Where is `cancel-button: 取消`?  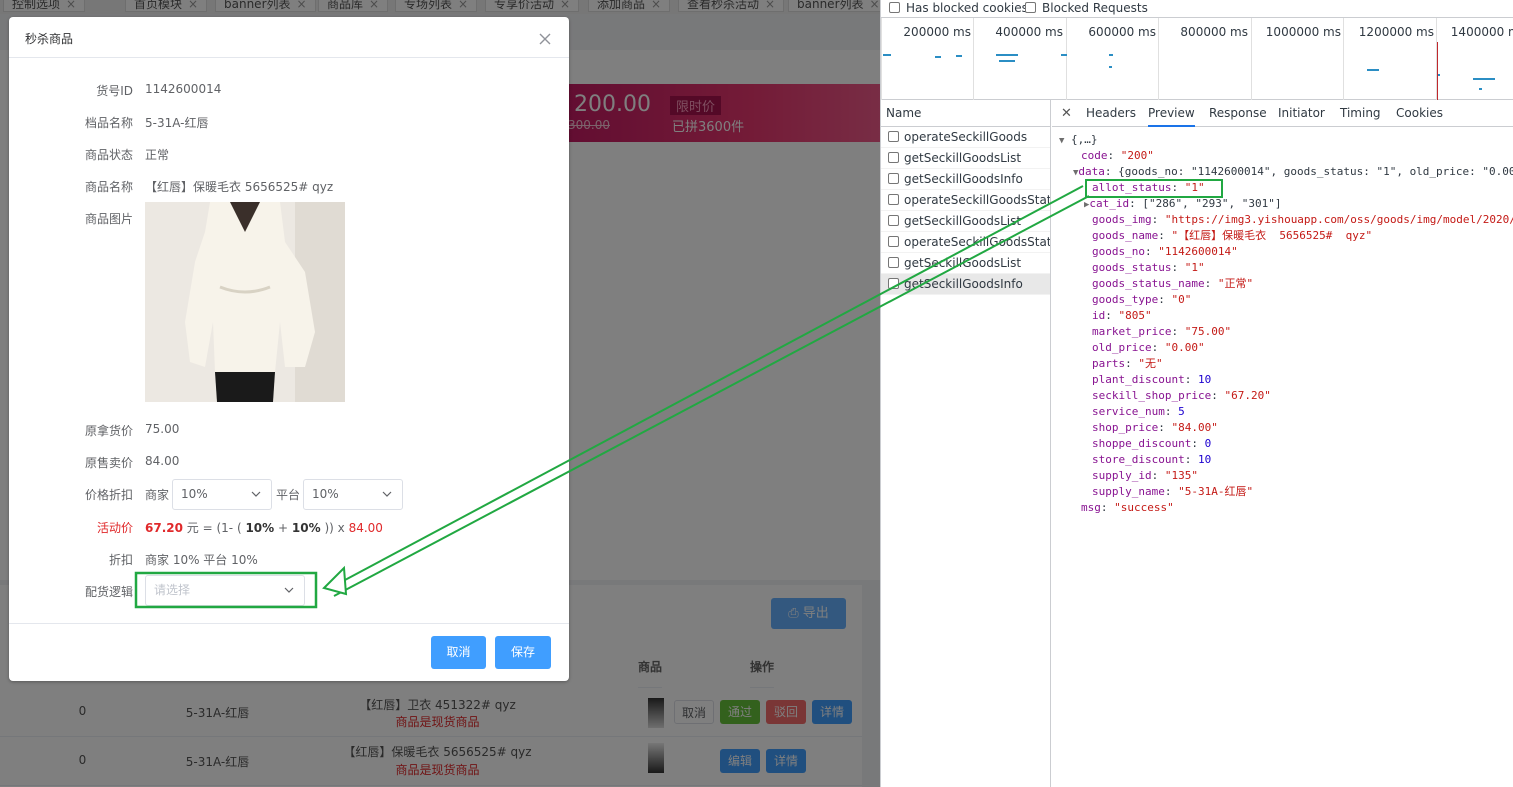
cancel-button: 取消 is located at coordinates (458, 652).